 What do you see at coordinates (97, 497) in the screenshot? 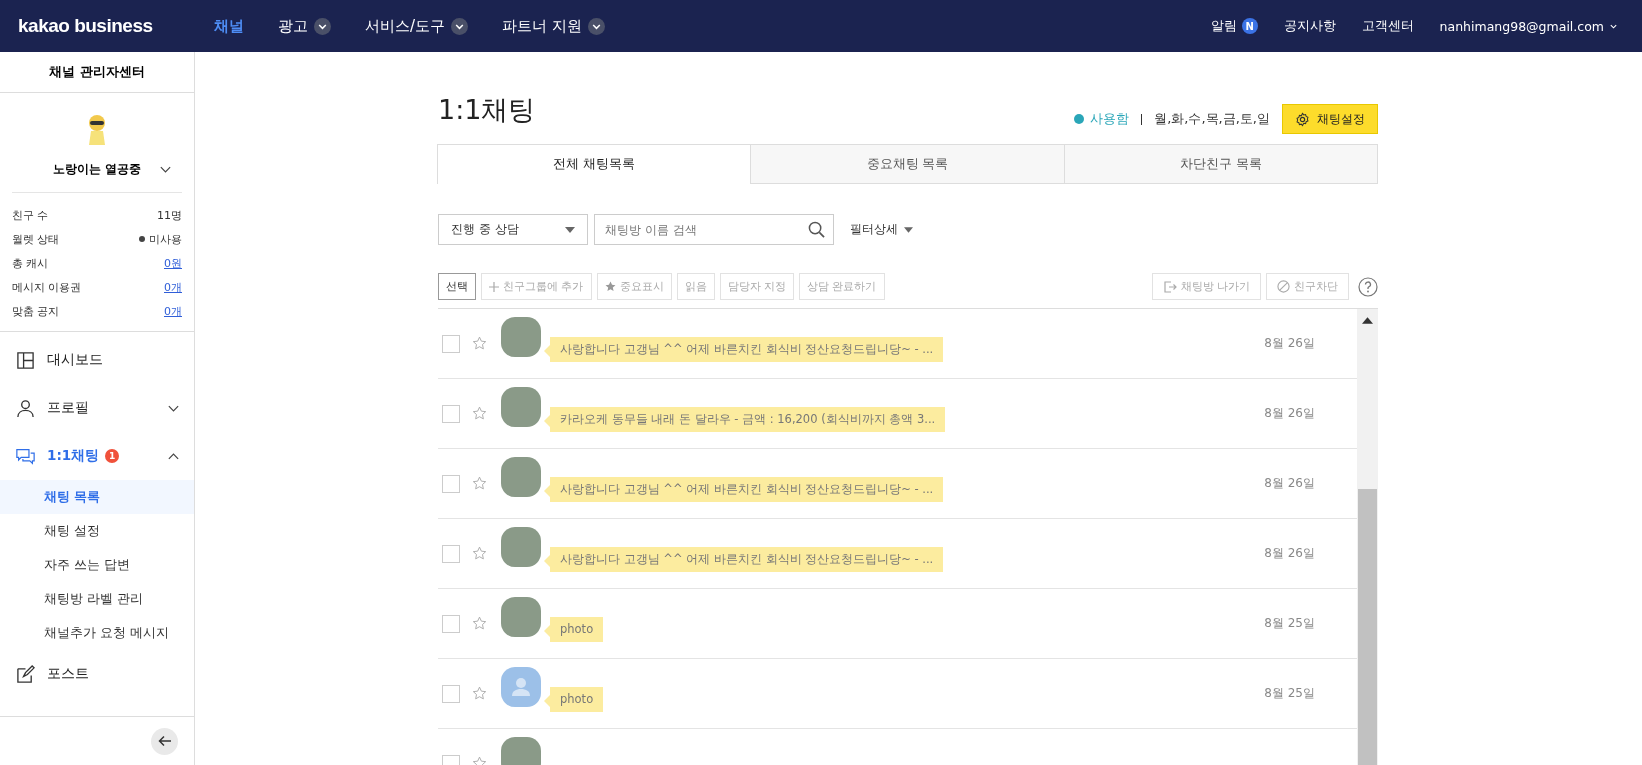
I see `sidebar-subitem: 채팅 목록` at bounding box center [97, 497].